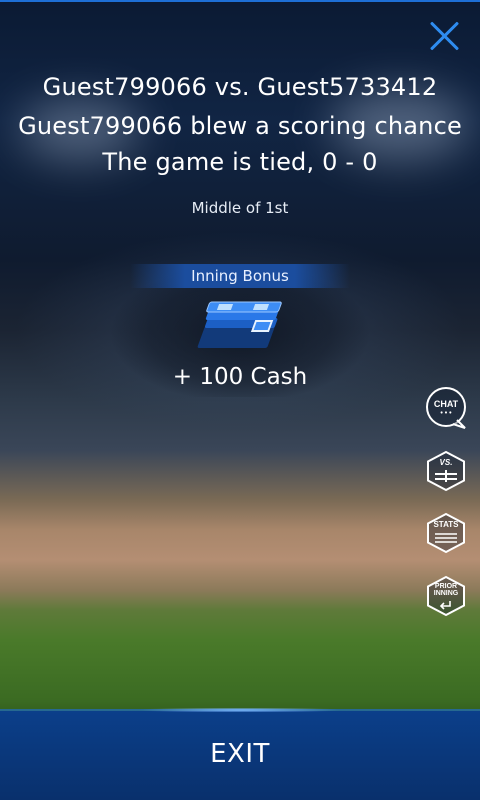 Image resolution: width=480 pixels, height=800 pixels. What do you see at coordinates (240, 126) in the screenshot?
I see `play-result-text: Guest799066 blew a scoring chance` at bounding box center [240, 126].